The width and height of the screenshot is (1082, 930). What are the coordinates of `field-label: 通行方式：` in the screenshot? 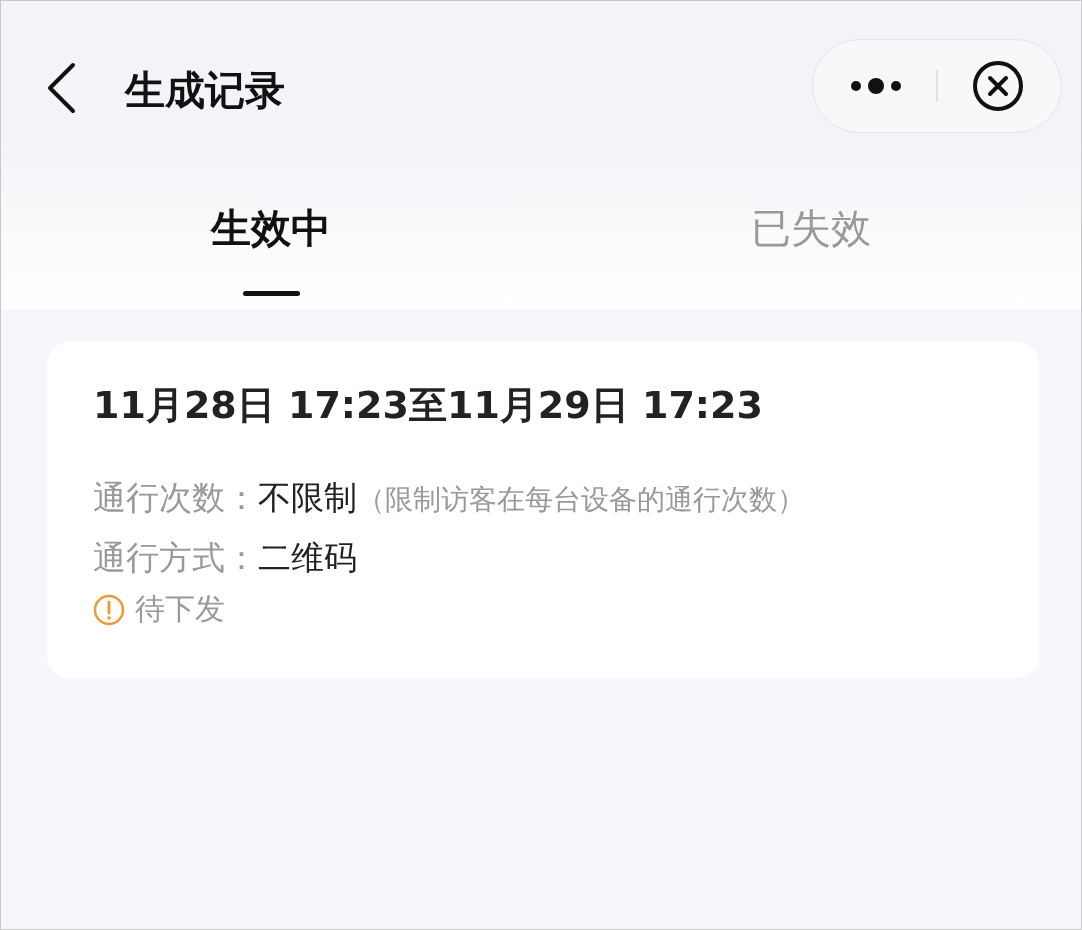 It's located at (175, 558).